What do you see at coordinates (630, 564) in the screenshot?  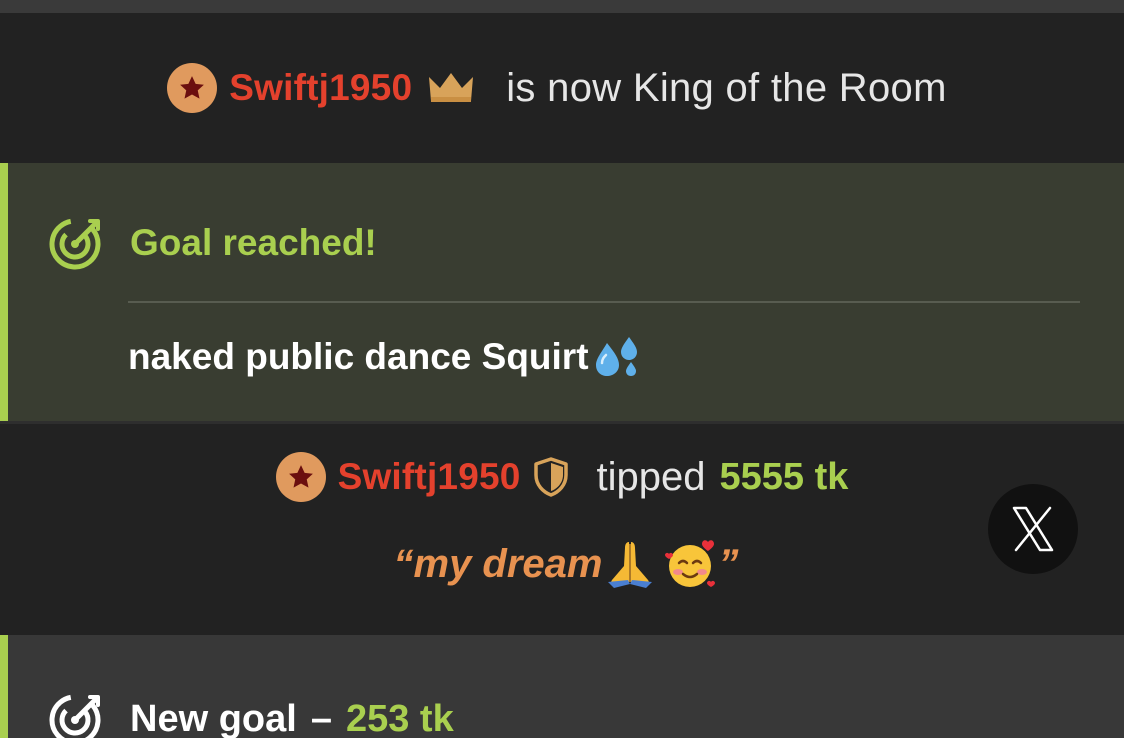 I see `folded-hands-icon` at bounding box center [630, 564].